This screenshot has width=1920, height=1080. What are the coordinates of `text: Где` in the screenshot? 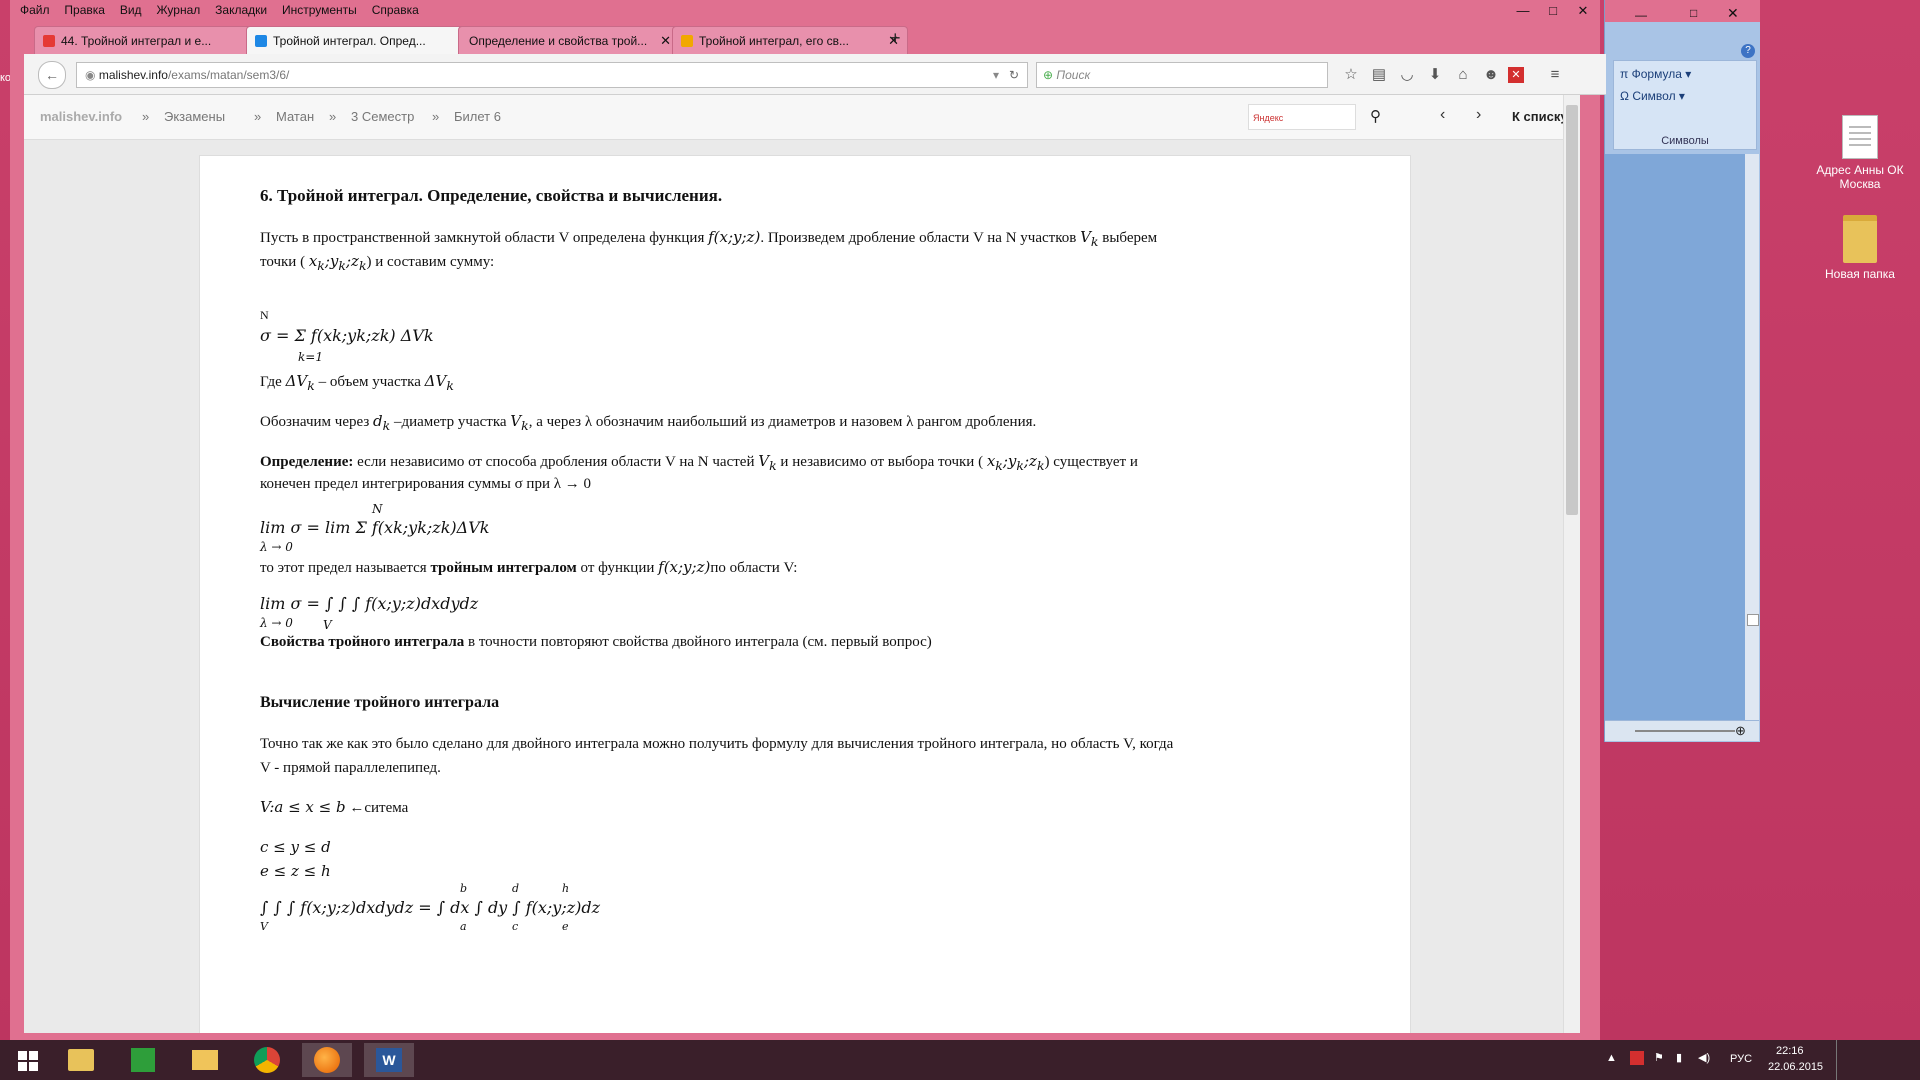 It's located at (273, 382).